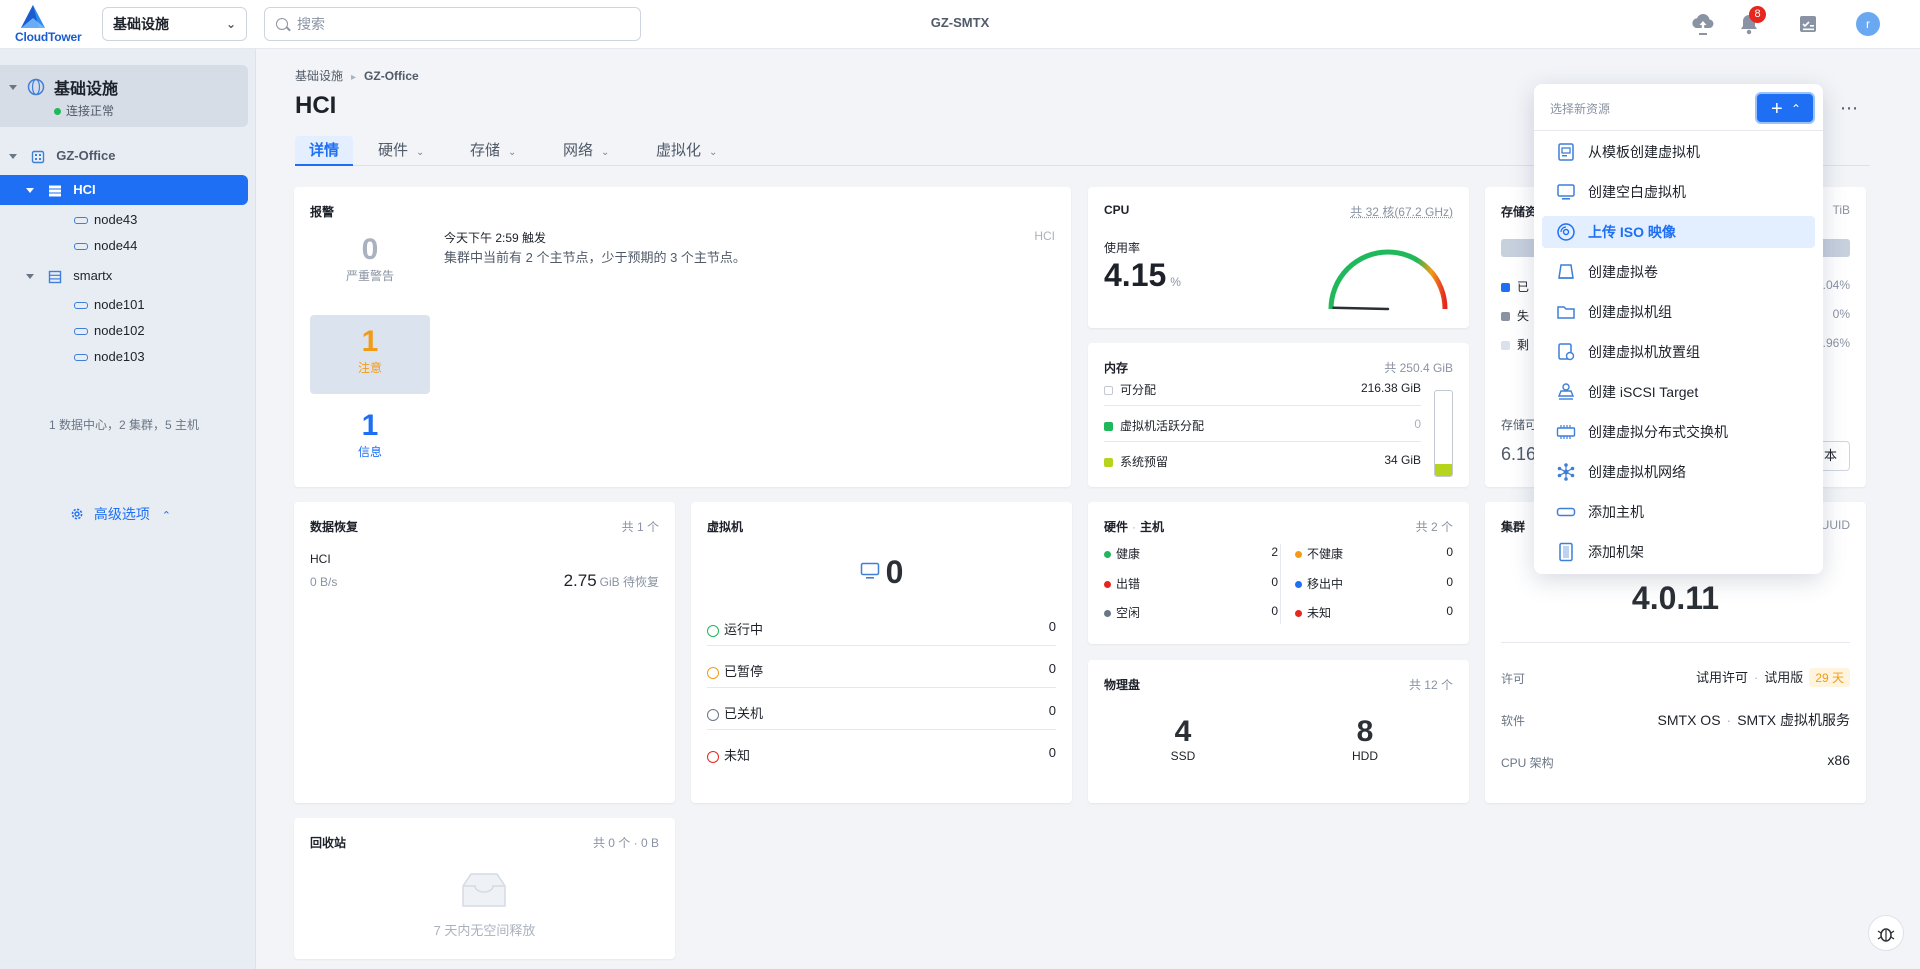 This screenshot has height=969, width=1920. I want to click on tree-item-node103: node103, so click(109, 357).